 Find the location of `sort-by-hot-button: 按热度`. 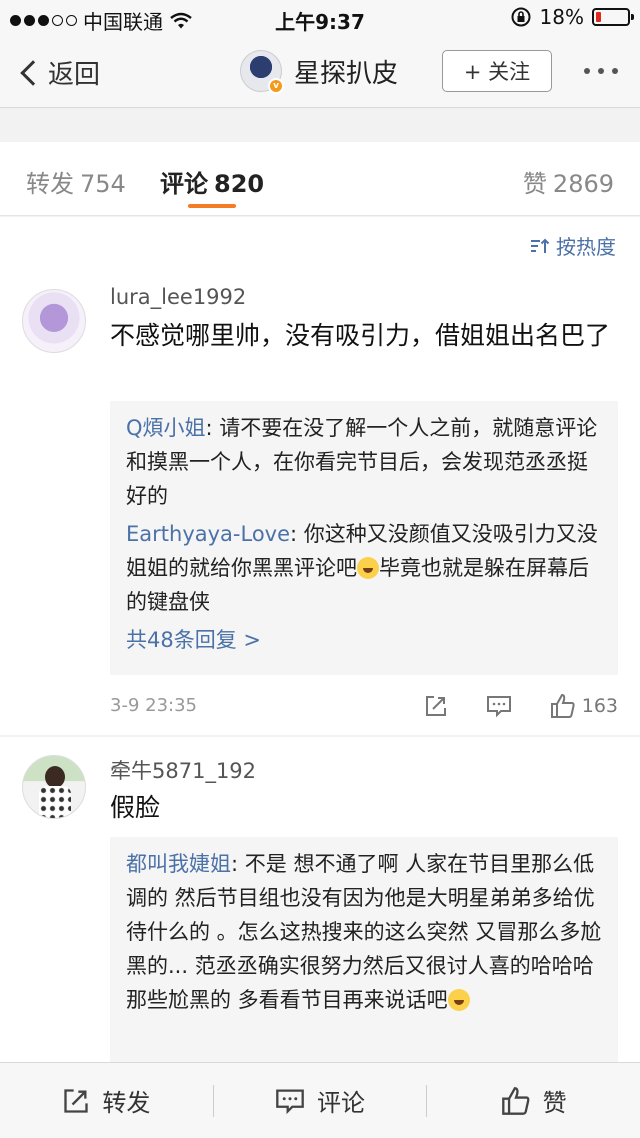

sort-by-hot-button: 按热度 is located at coordinates (573, 245).